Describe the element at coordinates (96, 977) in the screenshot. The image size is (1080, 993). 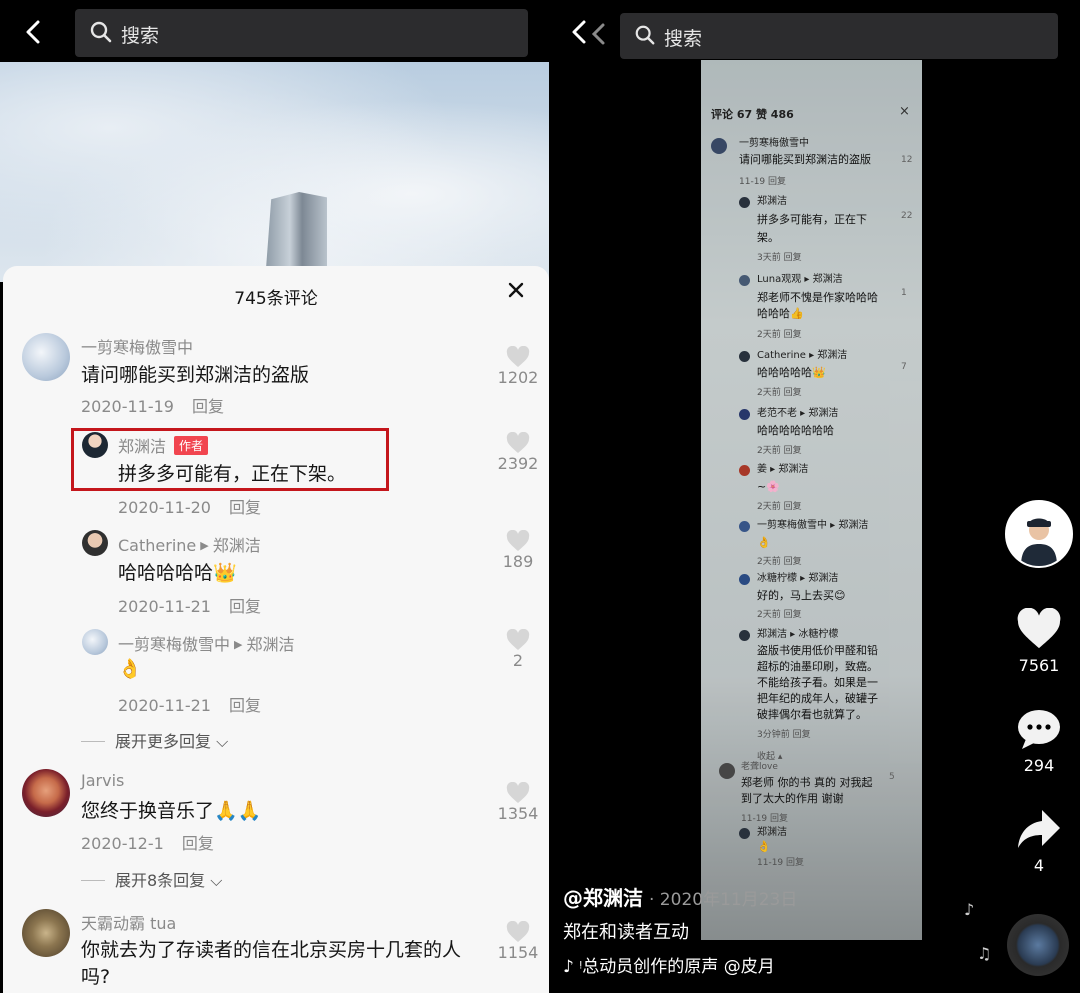
I see `comment-text-continued: 吗?` at that location.